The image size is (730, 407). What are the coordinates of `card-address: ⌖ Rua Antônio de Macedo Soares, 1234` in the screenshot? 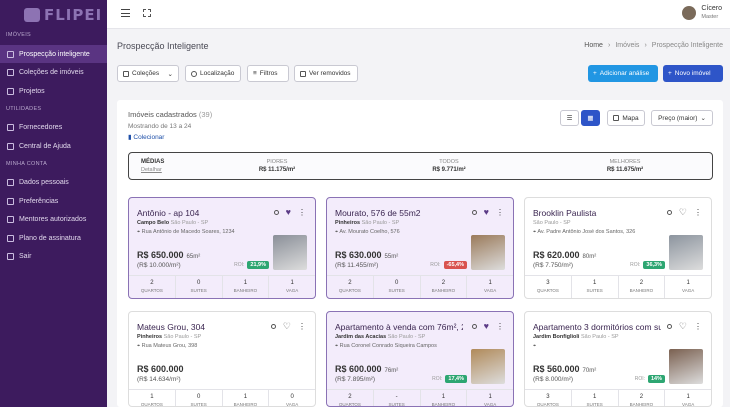 It's located at (186, 232).